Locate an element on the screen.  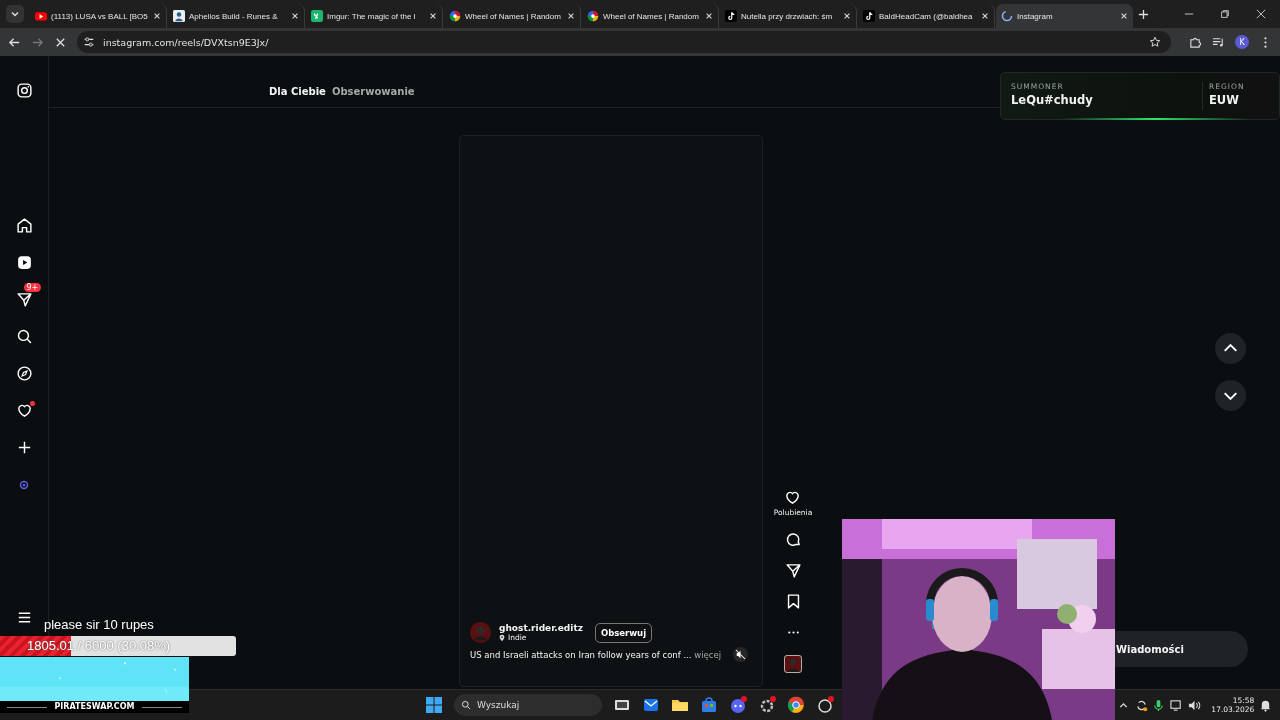
region-value: EUW is located at coordinates (1224, 100).